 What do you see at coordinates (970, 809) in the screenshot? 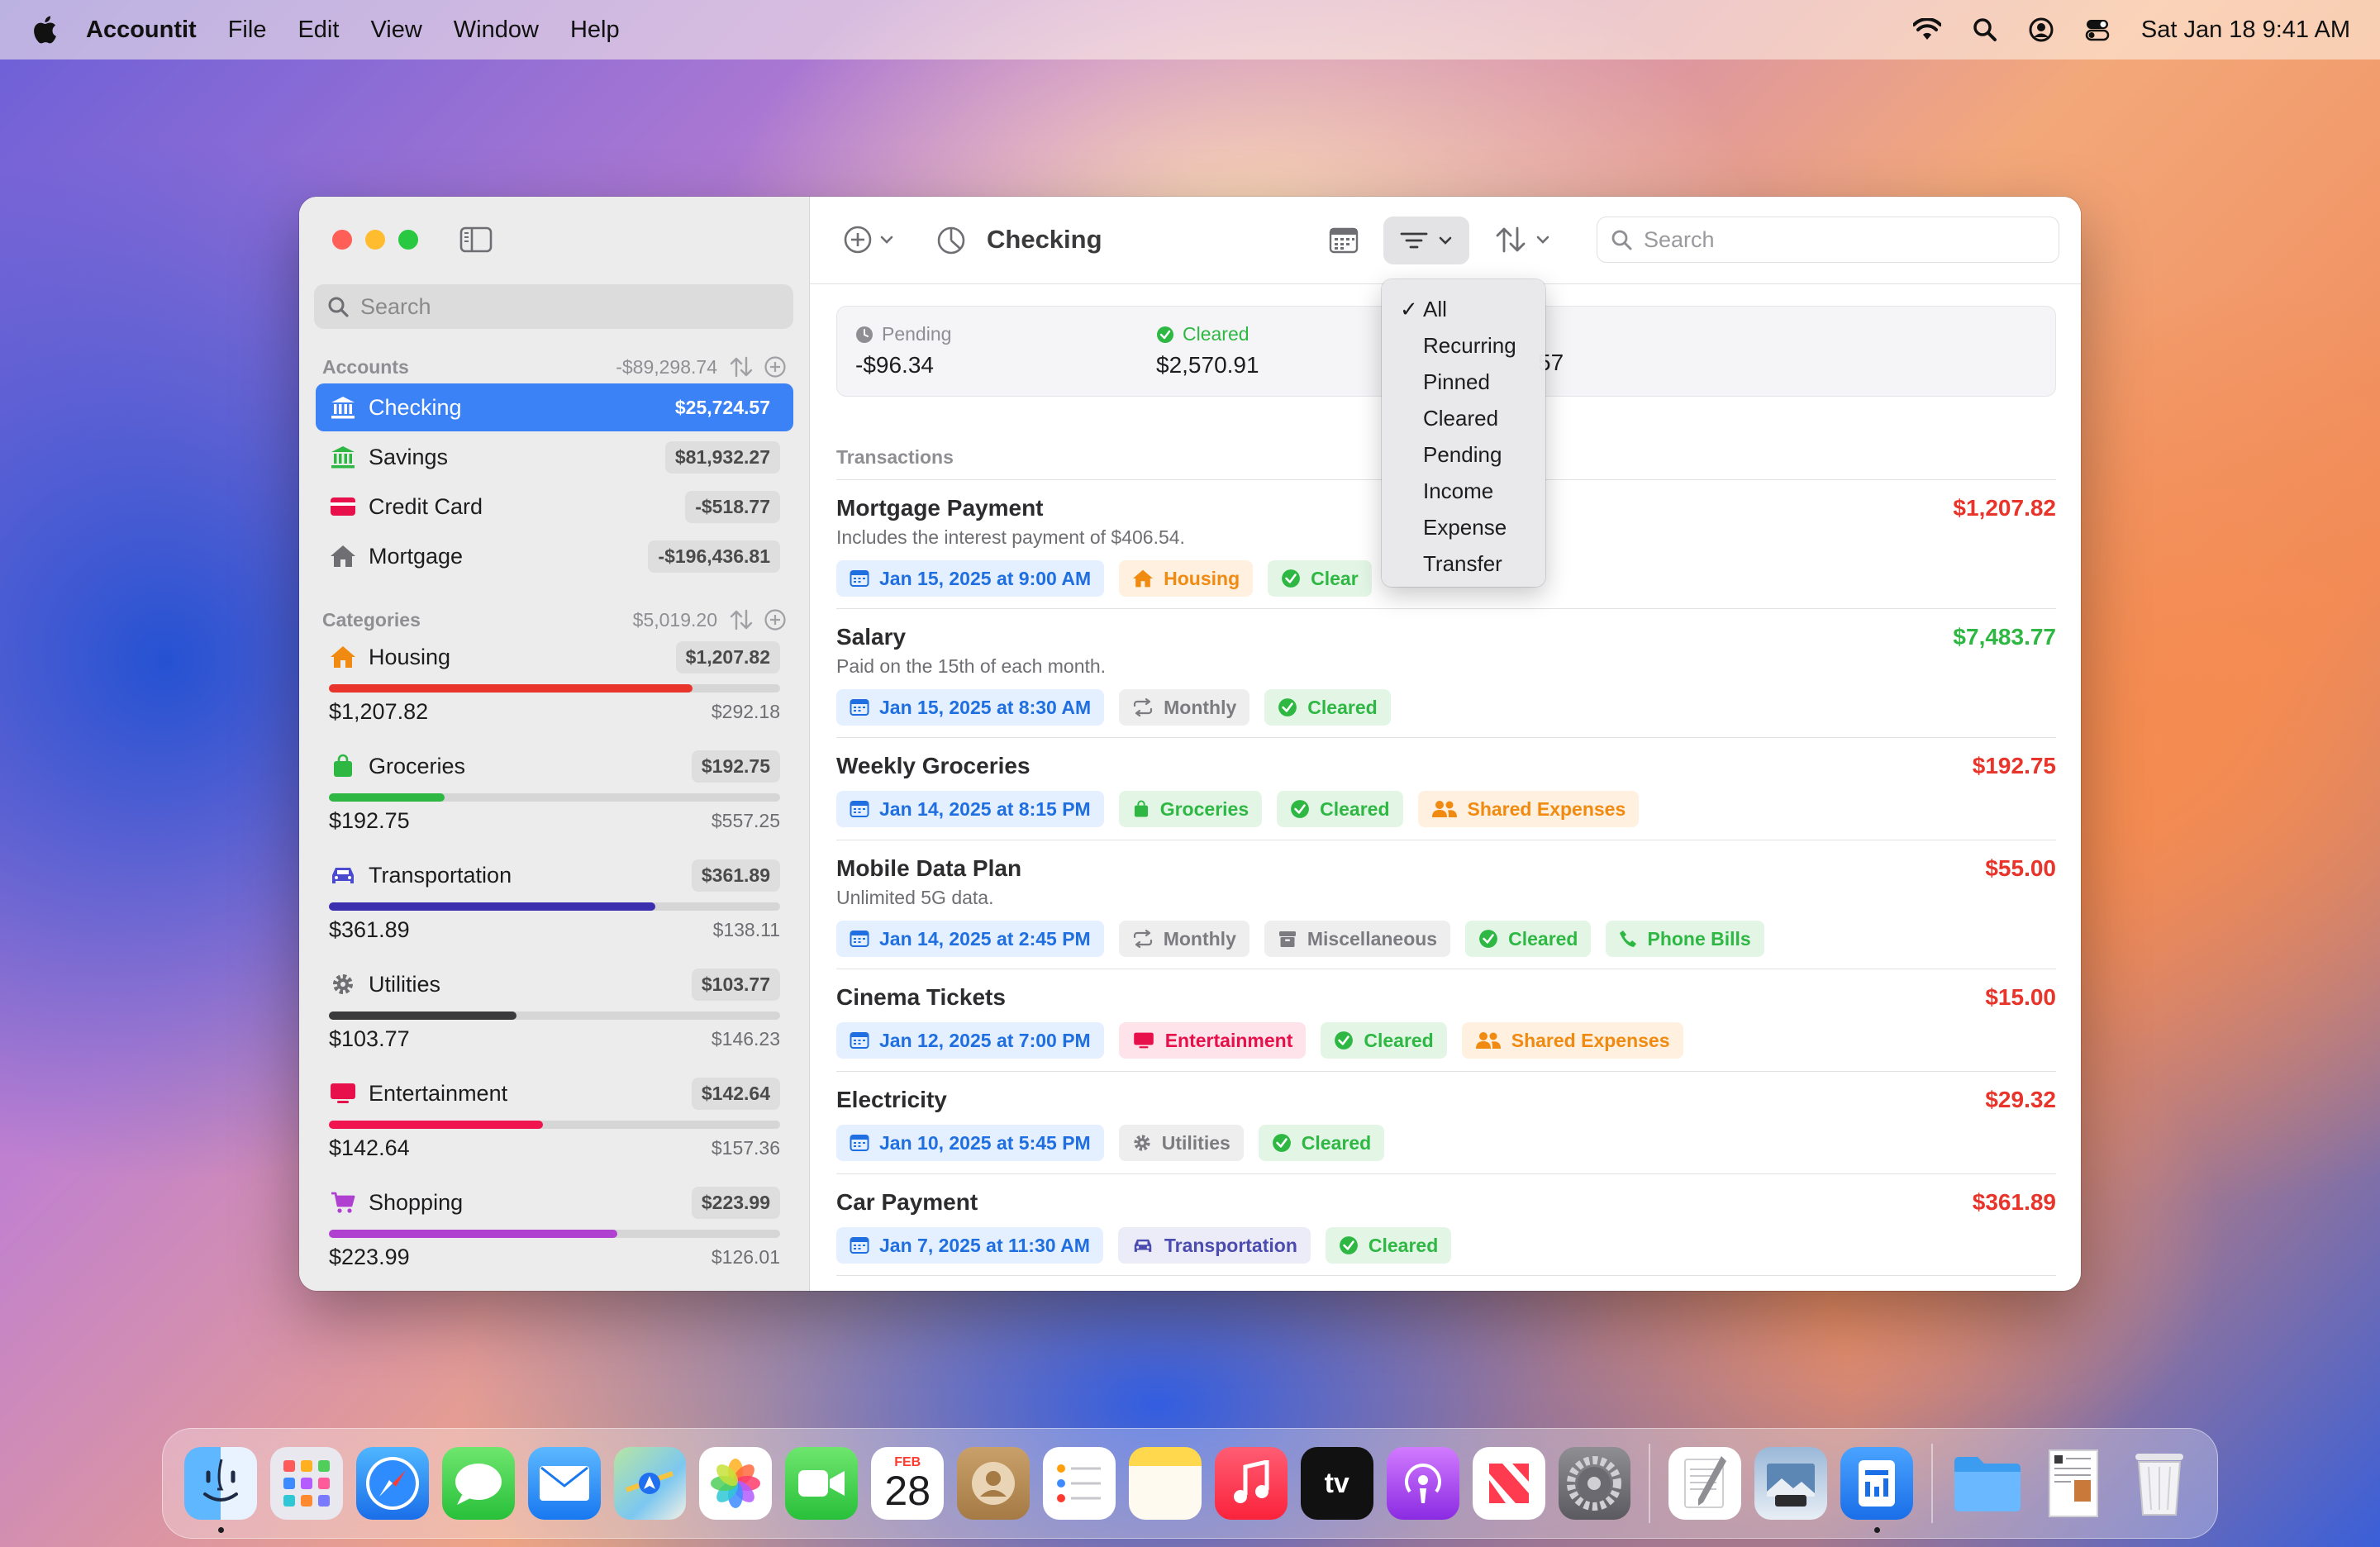
I see `date-tag: Jan 14, 2025 at 8:15 PM` at bounding box center [970, 809].